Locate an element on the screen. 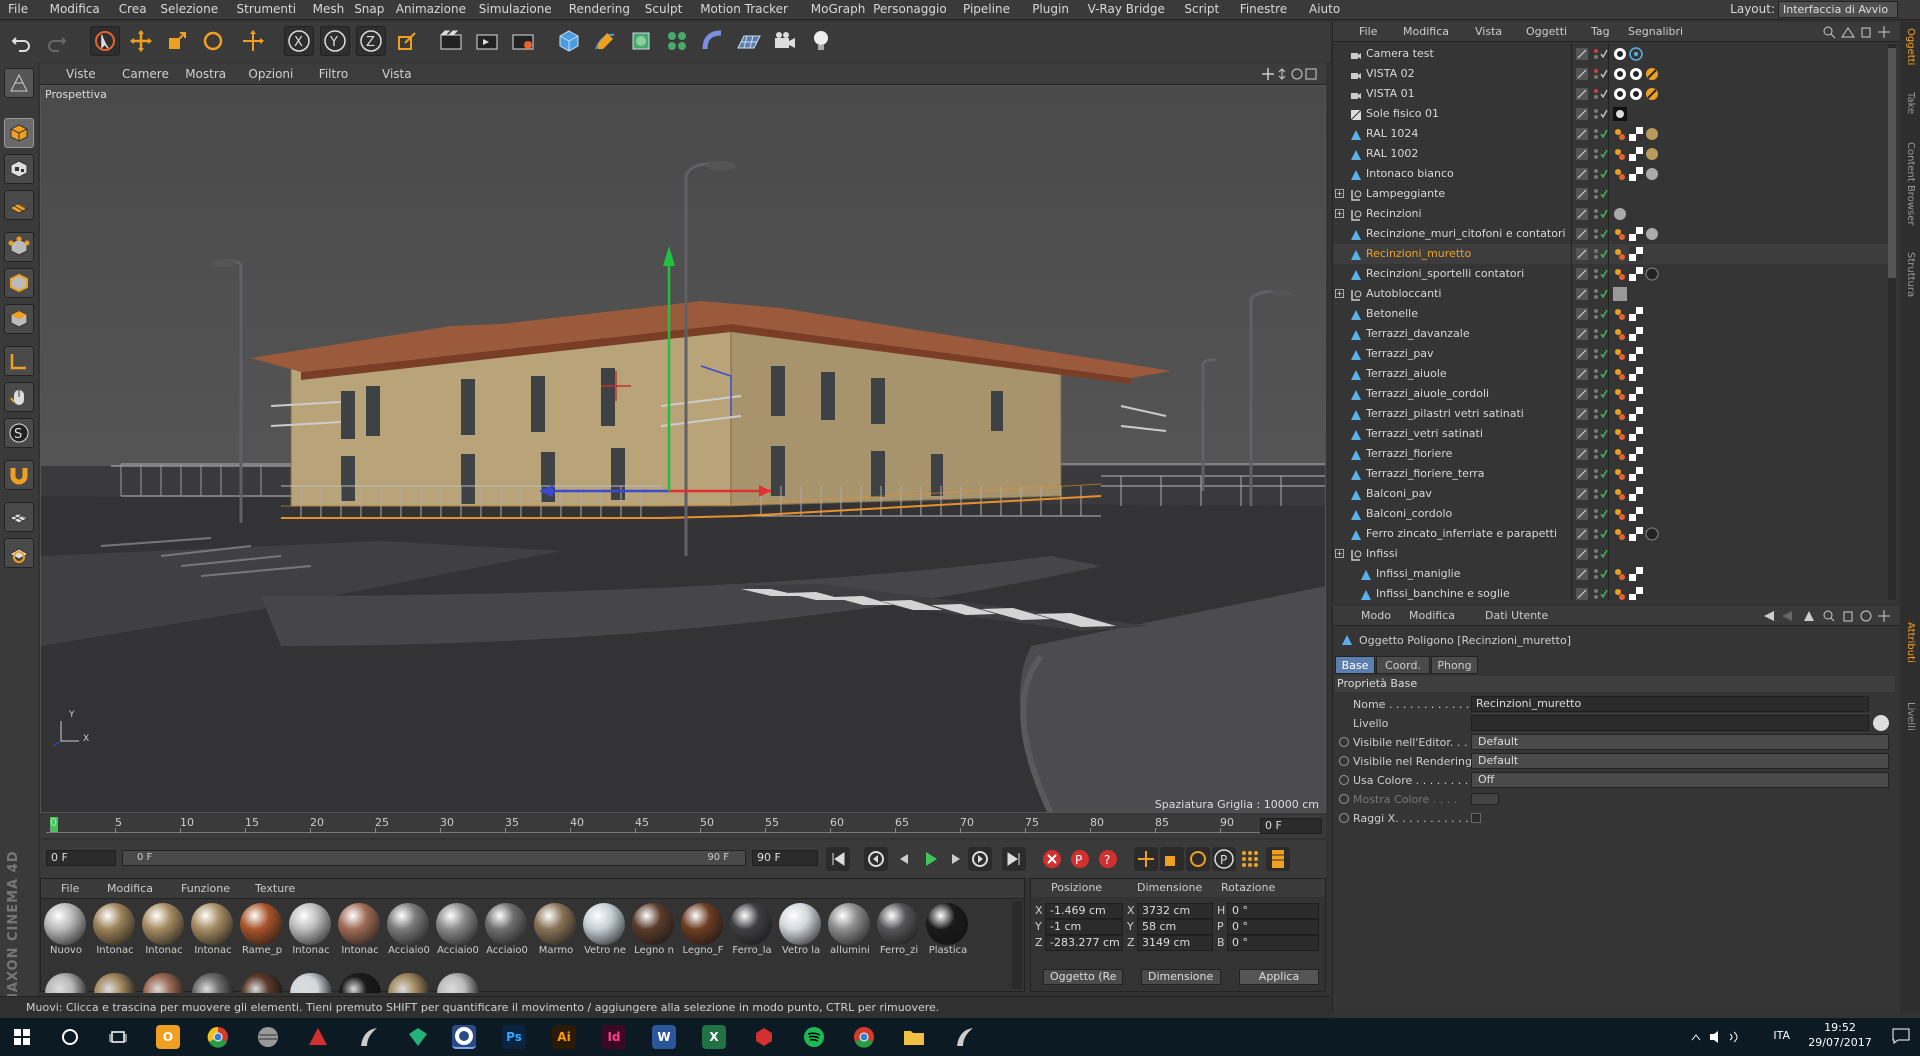  spotify-icon is located at coordinates (814, 1037).